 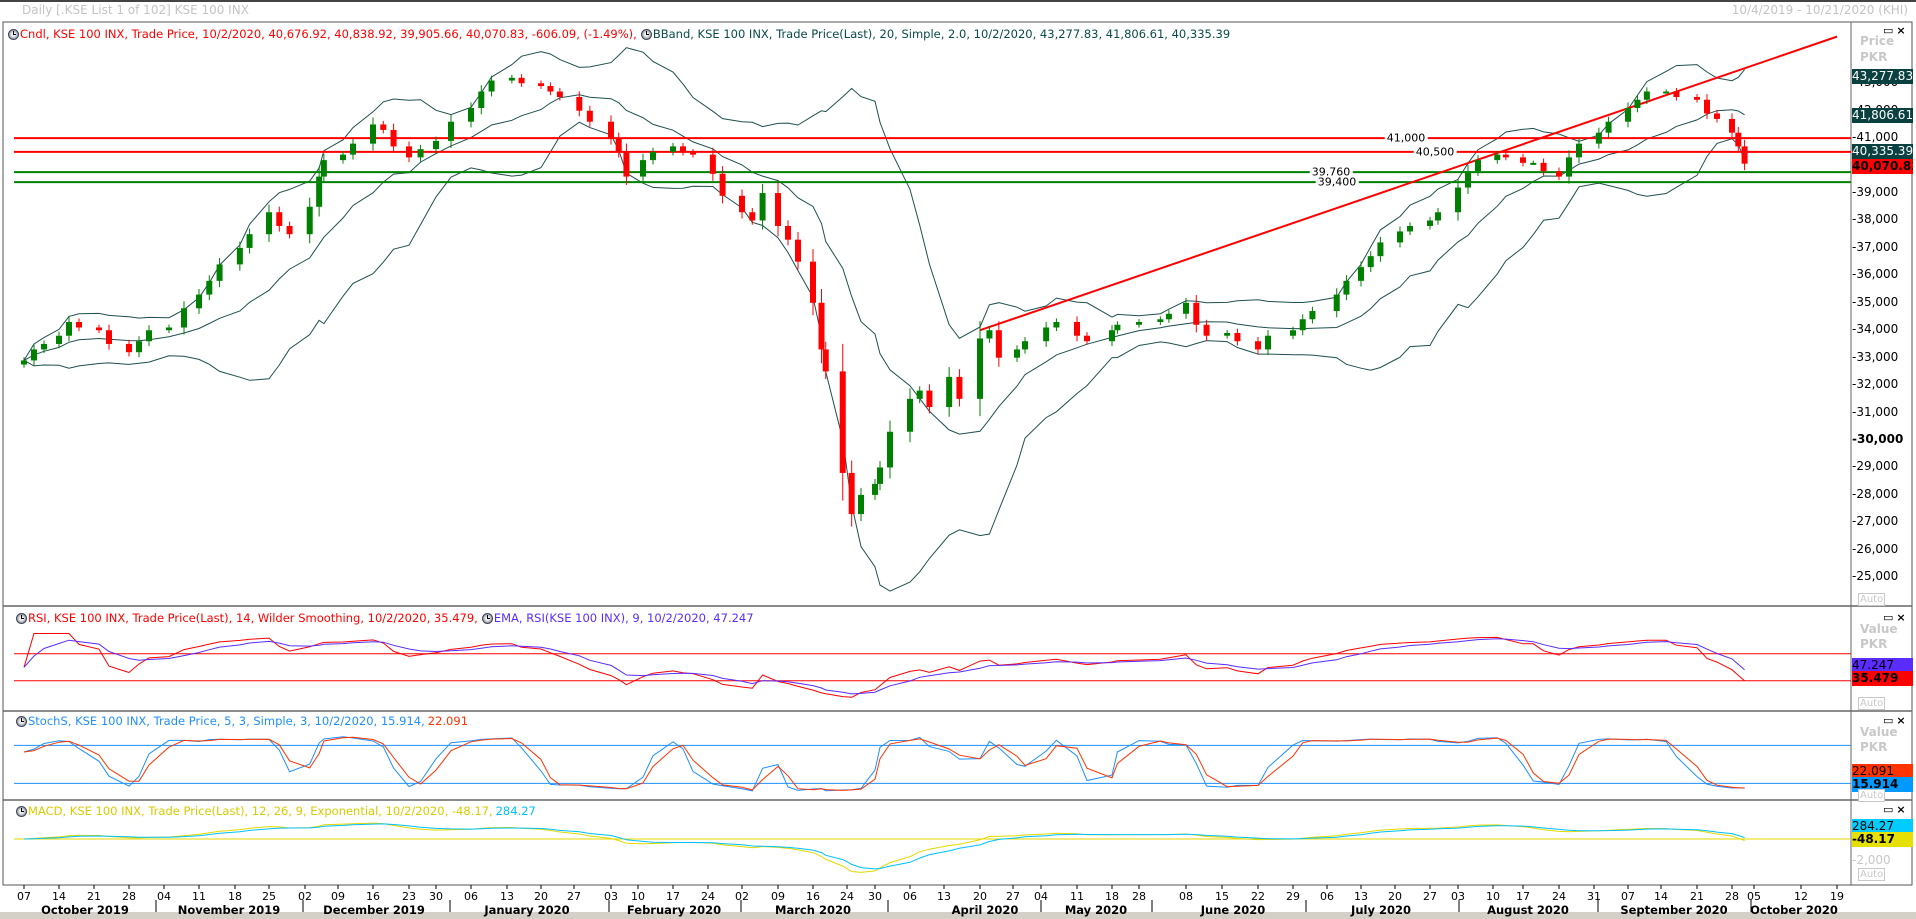 What do you see at coordinates (1875, 137) in the screenshot?
I see `price-tick-label: -41,000` at bounding box center [1875, 137].